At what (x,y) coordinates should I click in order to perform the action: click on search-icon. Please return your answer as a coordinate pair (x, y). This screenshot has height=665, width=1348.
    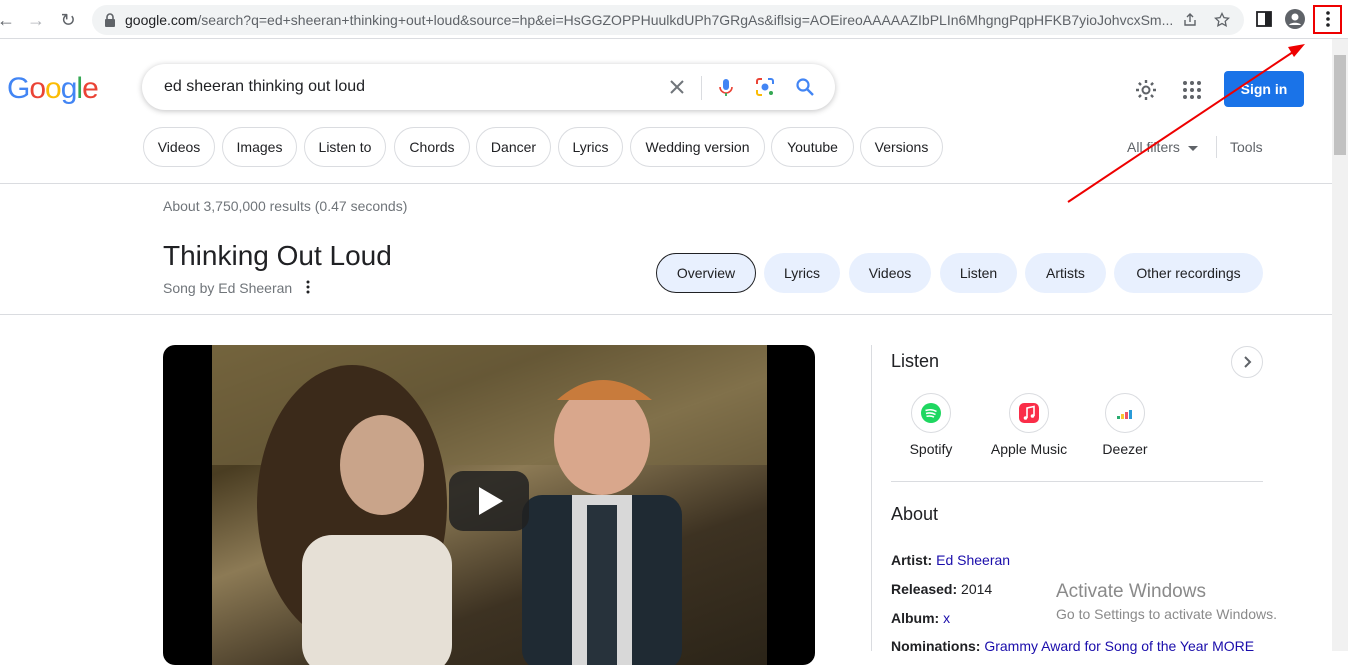
    Looking at the image, I should click on (805, 87).